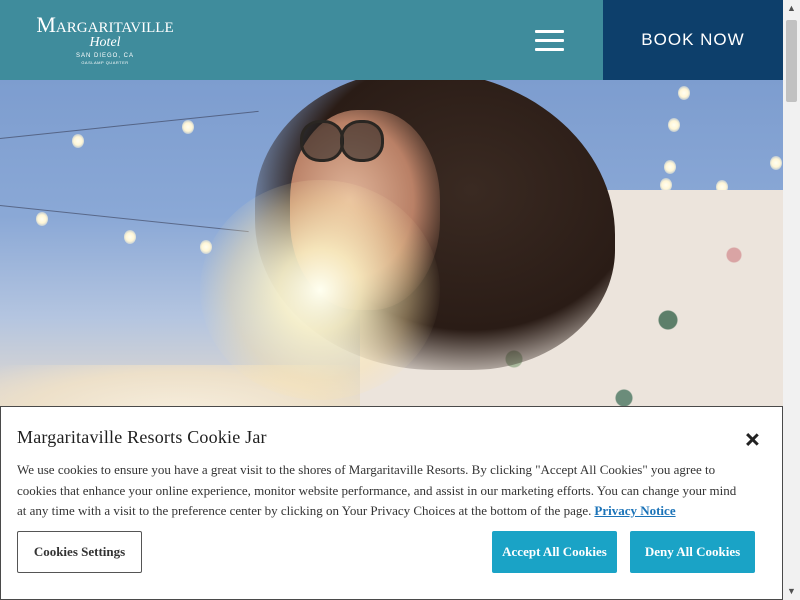 This screenshot has height=600, width=800. I want to click on scroll-down-arrow-icon: ▼, so click(791, 591).